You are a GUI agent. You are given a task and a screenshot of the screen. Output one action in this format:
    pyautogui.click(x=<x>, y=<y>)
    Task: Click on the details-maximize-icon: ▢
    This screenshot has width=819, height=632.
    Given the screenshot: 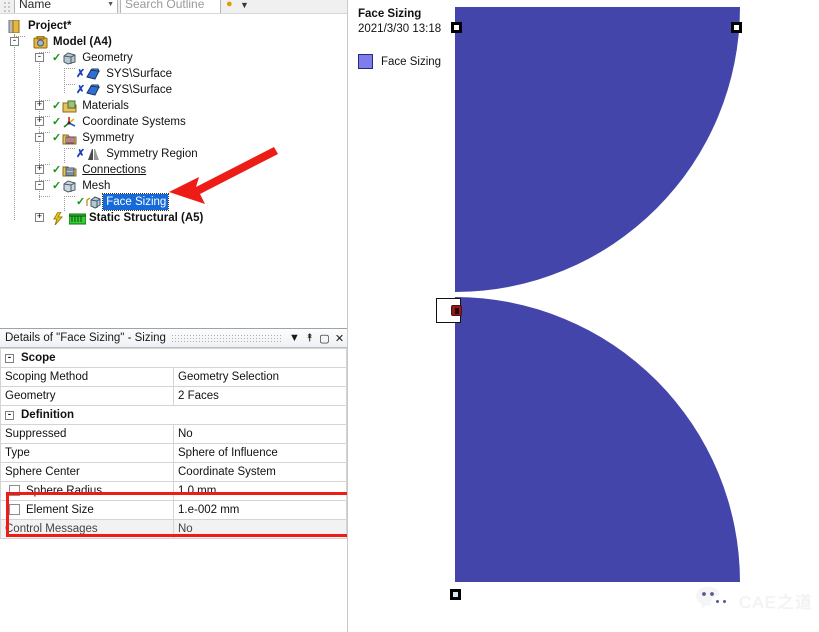 What is the action you would take?
    pyautogui.click(x=324, y=338)
    